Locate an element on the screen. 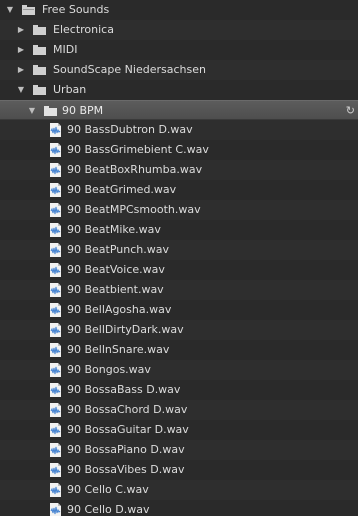 The image size is (358, 516). file-item: 90 Cello D.wav is located at coordinates (179, 508).